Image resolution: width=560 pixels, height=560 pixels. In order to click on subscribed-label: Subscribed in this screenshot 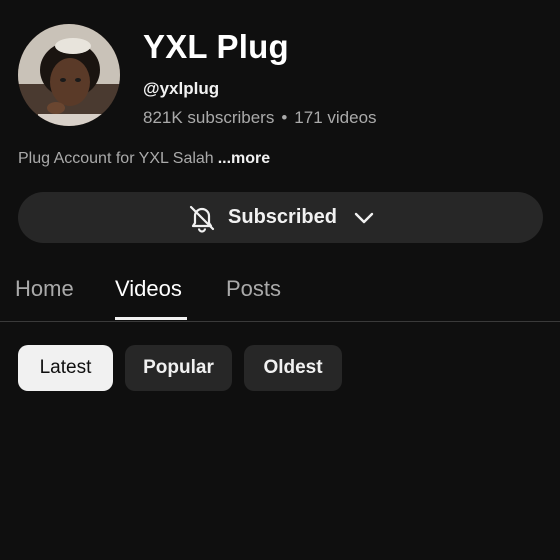, I will do `click(282, 217)`.